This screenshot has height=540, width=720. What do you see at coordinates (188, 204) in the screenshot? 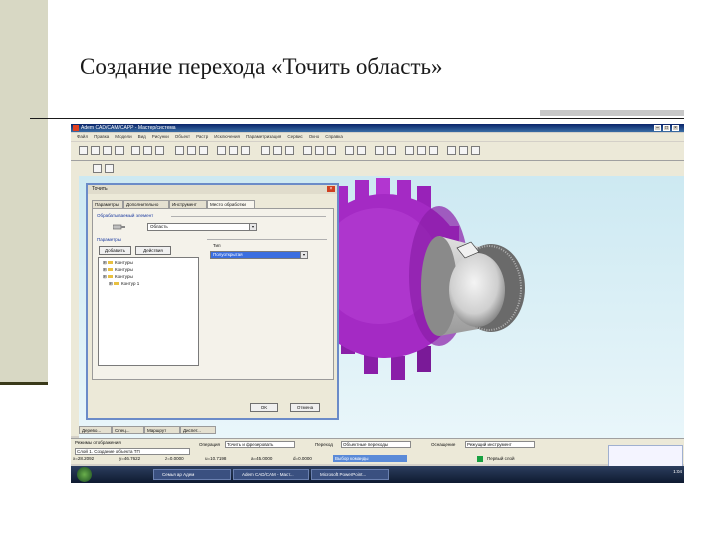
I see `tab-tool: Инструмент` at bounding box center [188, 204].